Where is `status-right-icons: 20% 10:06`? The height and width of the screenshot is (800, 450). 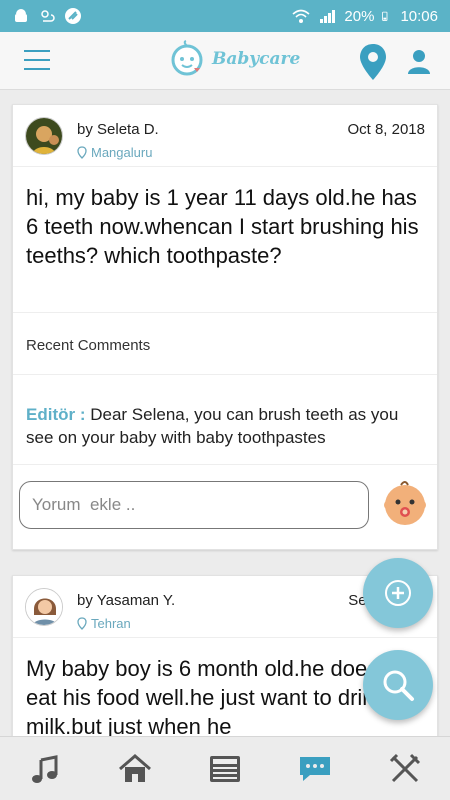
status-right-icons: 20% 10:06 is located at coordinates (365, 16).